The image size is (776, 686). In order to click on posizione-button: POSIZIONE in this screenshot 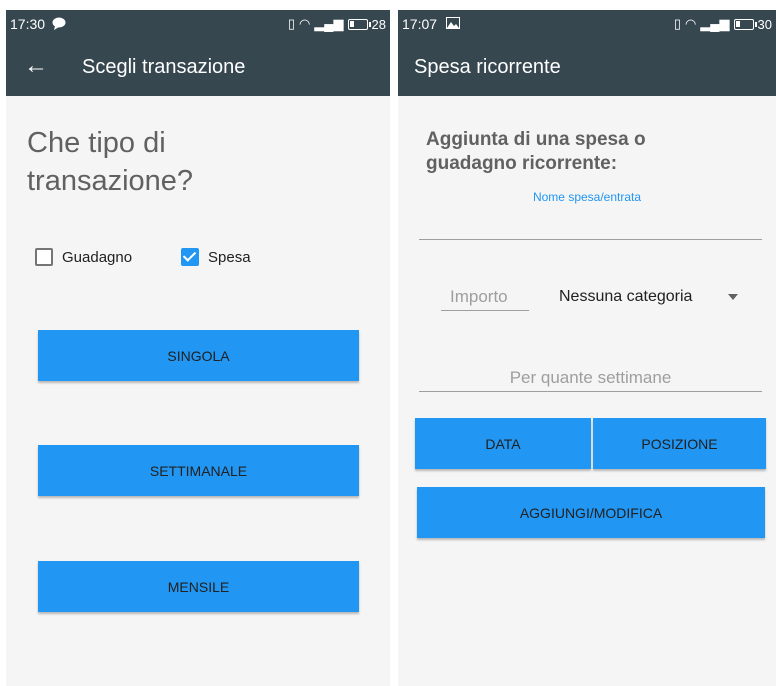, I will do `click(679, 443)`.